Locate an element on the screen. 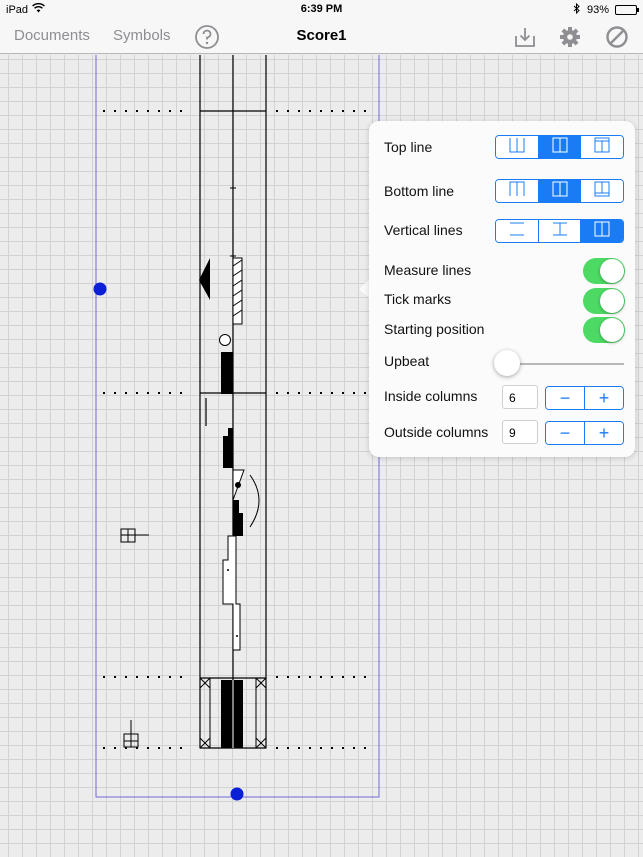 This screenshot has height=857, width=643. full-lines-icon is located at coordinates (602, 231).